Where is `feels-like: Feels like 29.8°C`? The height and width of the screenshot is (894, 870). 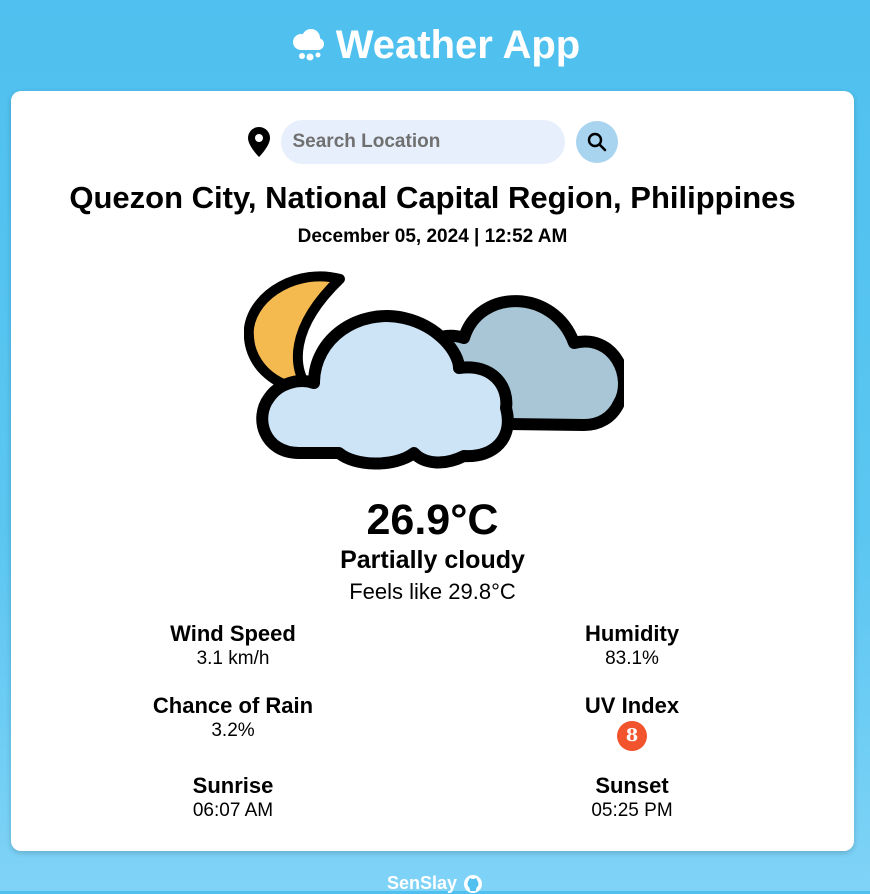
feels-like: Feels like 29.8°C is located at coordinates (432, 591).